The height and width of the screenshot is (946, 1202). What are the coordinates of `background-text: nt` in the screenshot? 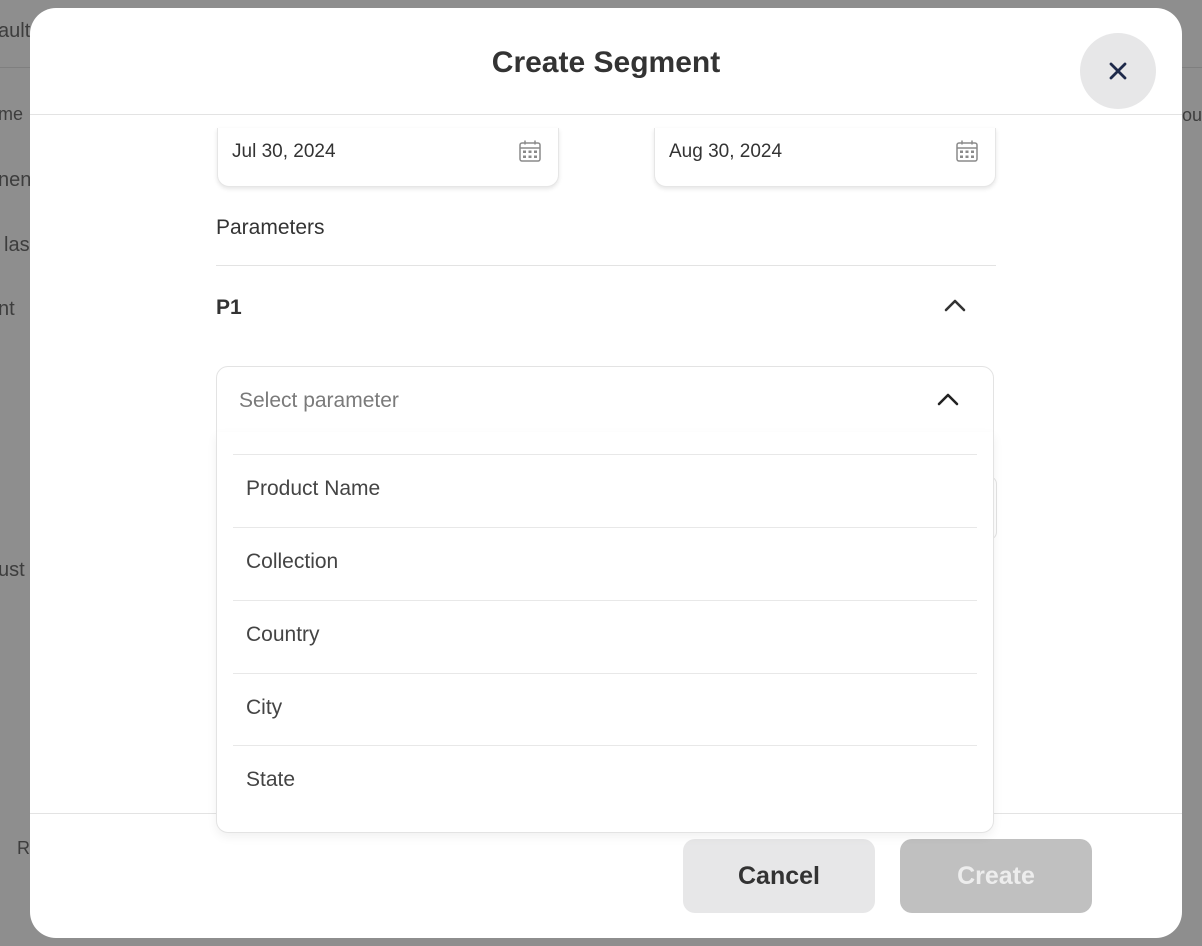 It's located at (7, 309).